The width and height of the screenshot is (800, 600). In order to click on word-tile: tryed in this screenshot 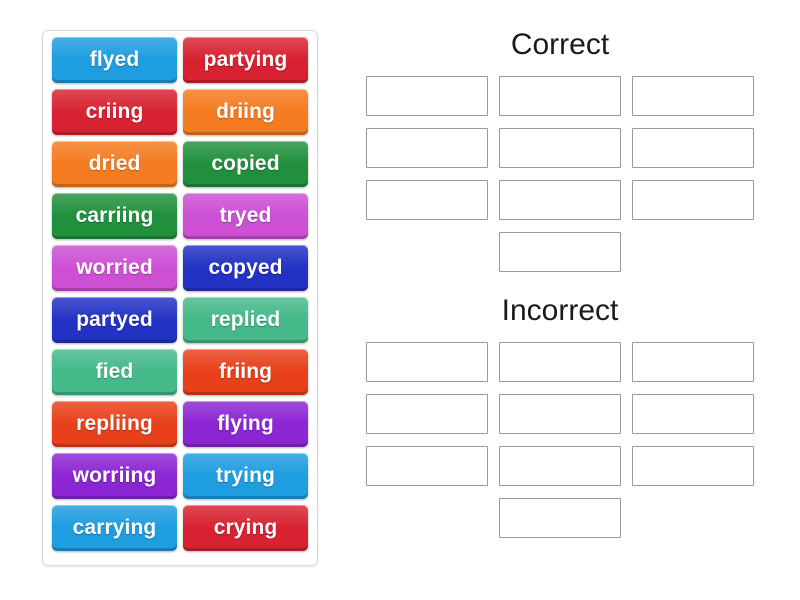, I will do `click(245, 216)`.